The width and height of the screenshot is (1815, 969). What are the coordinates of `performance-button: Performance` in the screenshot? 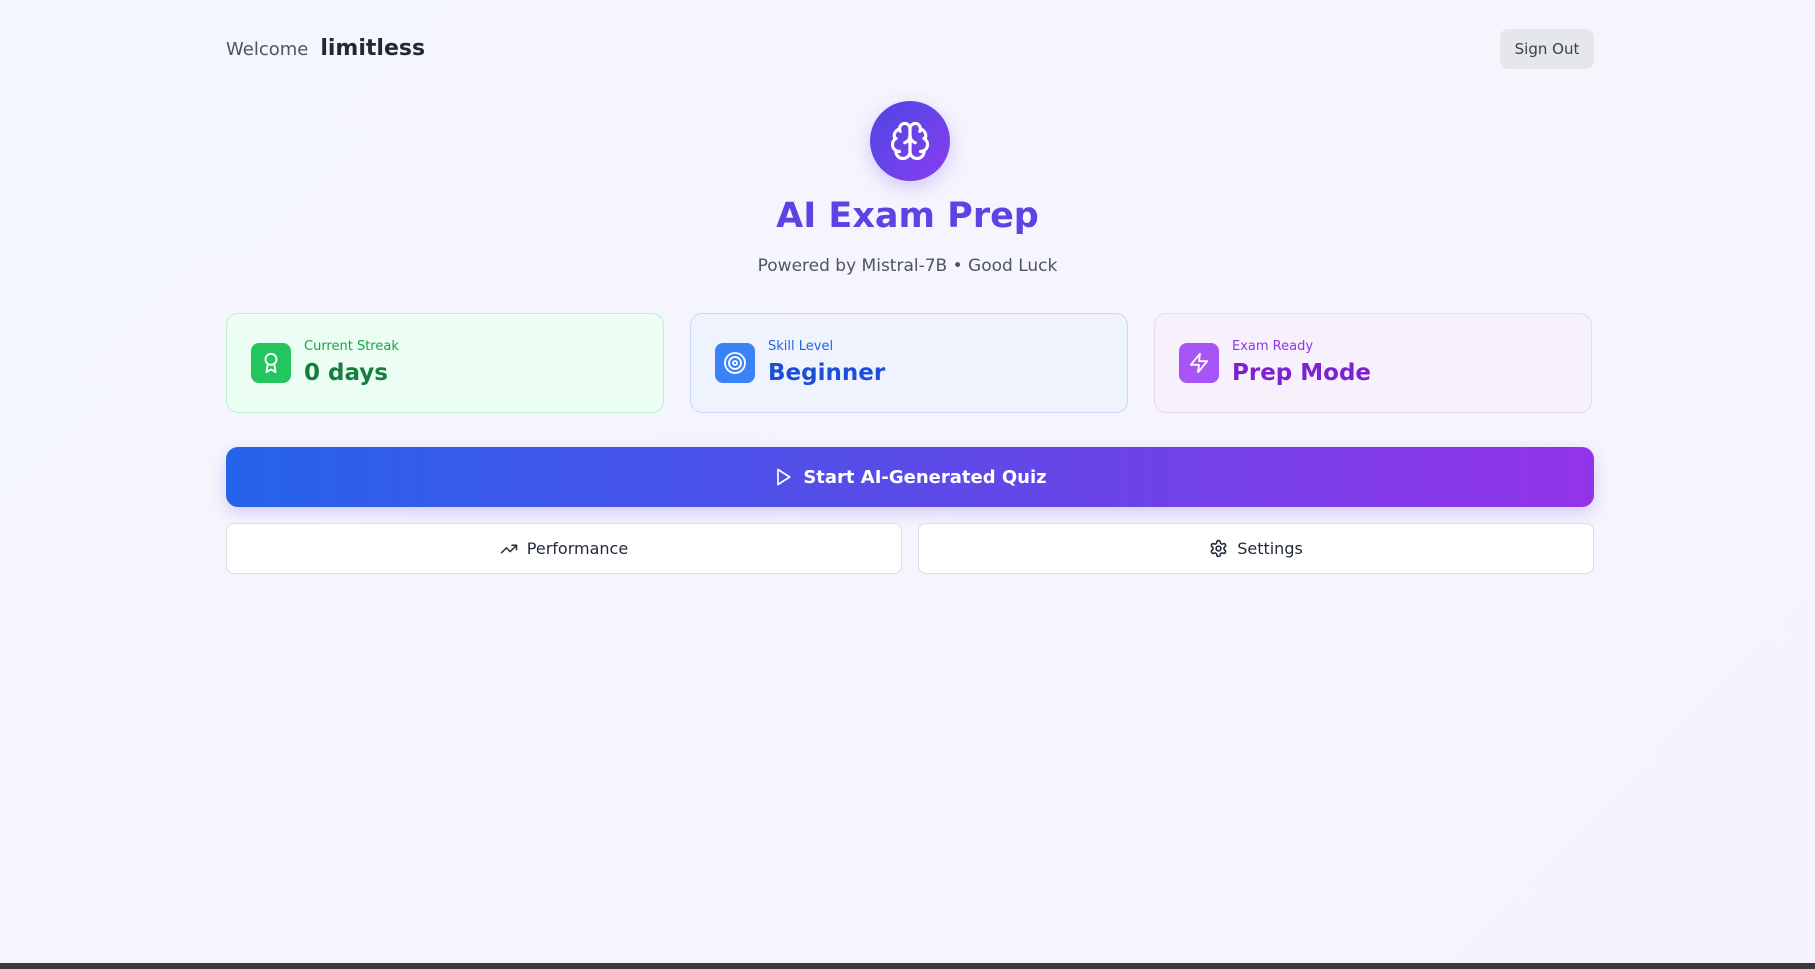 It's located at (564, 548).